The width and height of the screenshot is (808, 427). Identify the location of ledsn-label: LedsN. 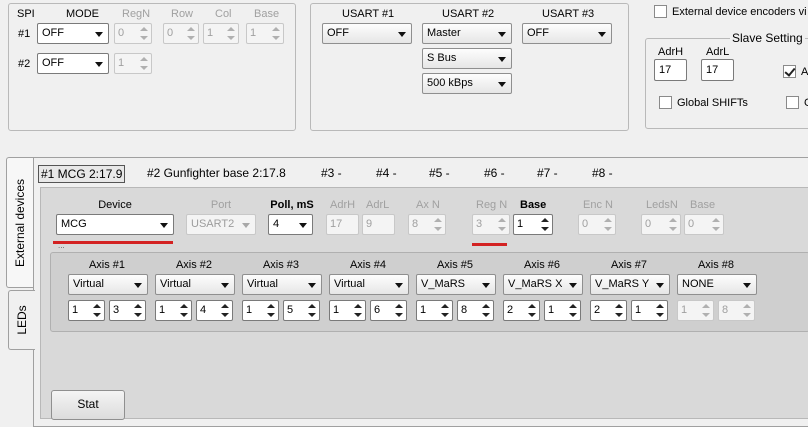
(662, 205).